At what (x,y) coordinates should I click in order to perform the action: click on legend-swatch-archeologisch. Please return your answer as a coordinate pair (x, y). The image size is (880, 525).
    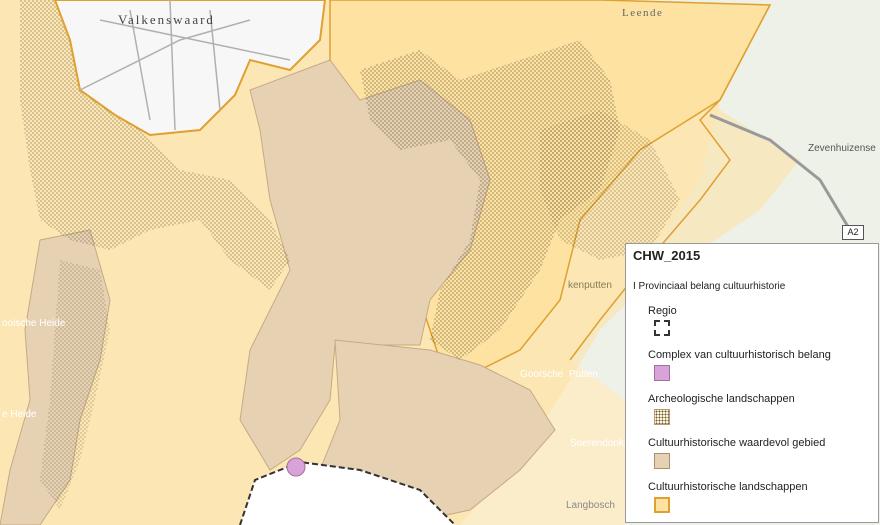
    Looking at the image, I should click on (662, 417).